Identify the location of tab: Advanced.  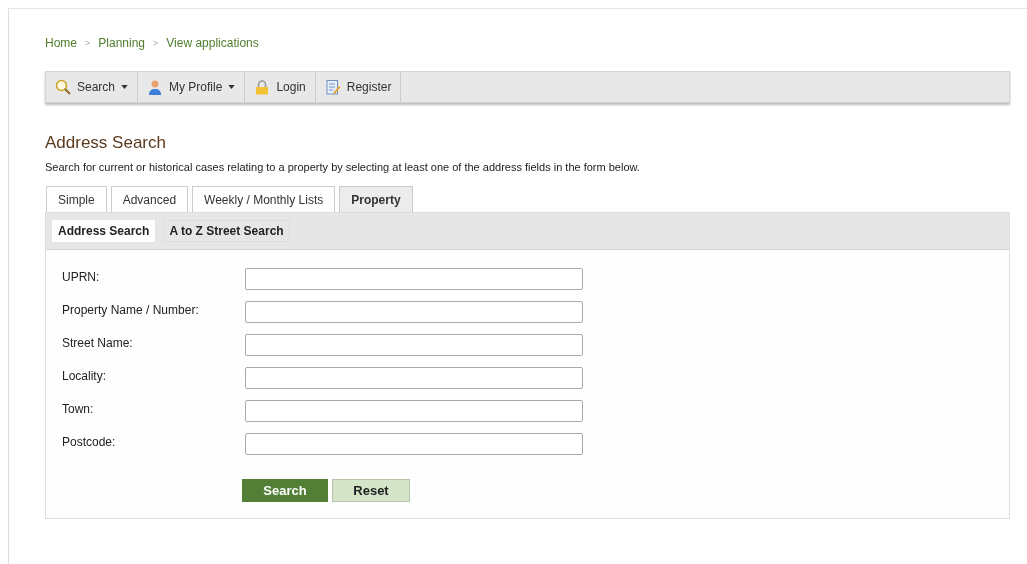
(149, 199).